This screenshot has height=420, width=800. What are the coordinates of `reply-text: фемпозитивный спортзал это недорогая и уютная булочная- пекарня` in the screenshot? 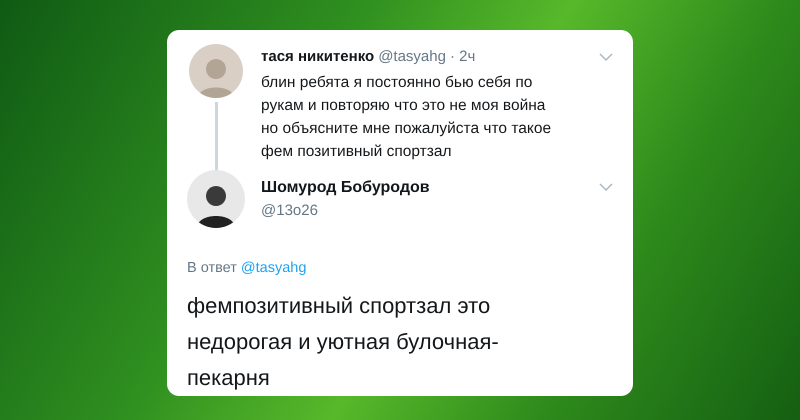 It's located at (343, 342).